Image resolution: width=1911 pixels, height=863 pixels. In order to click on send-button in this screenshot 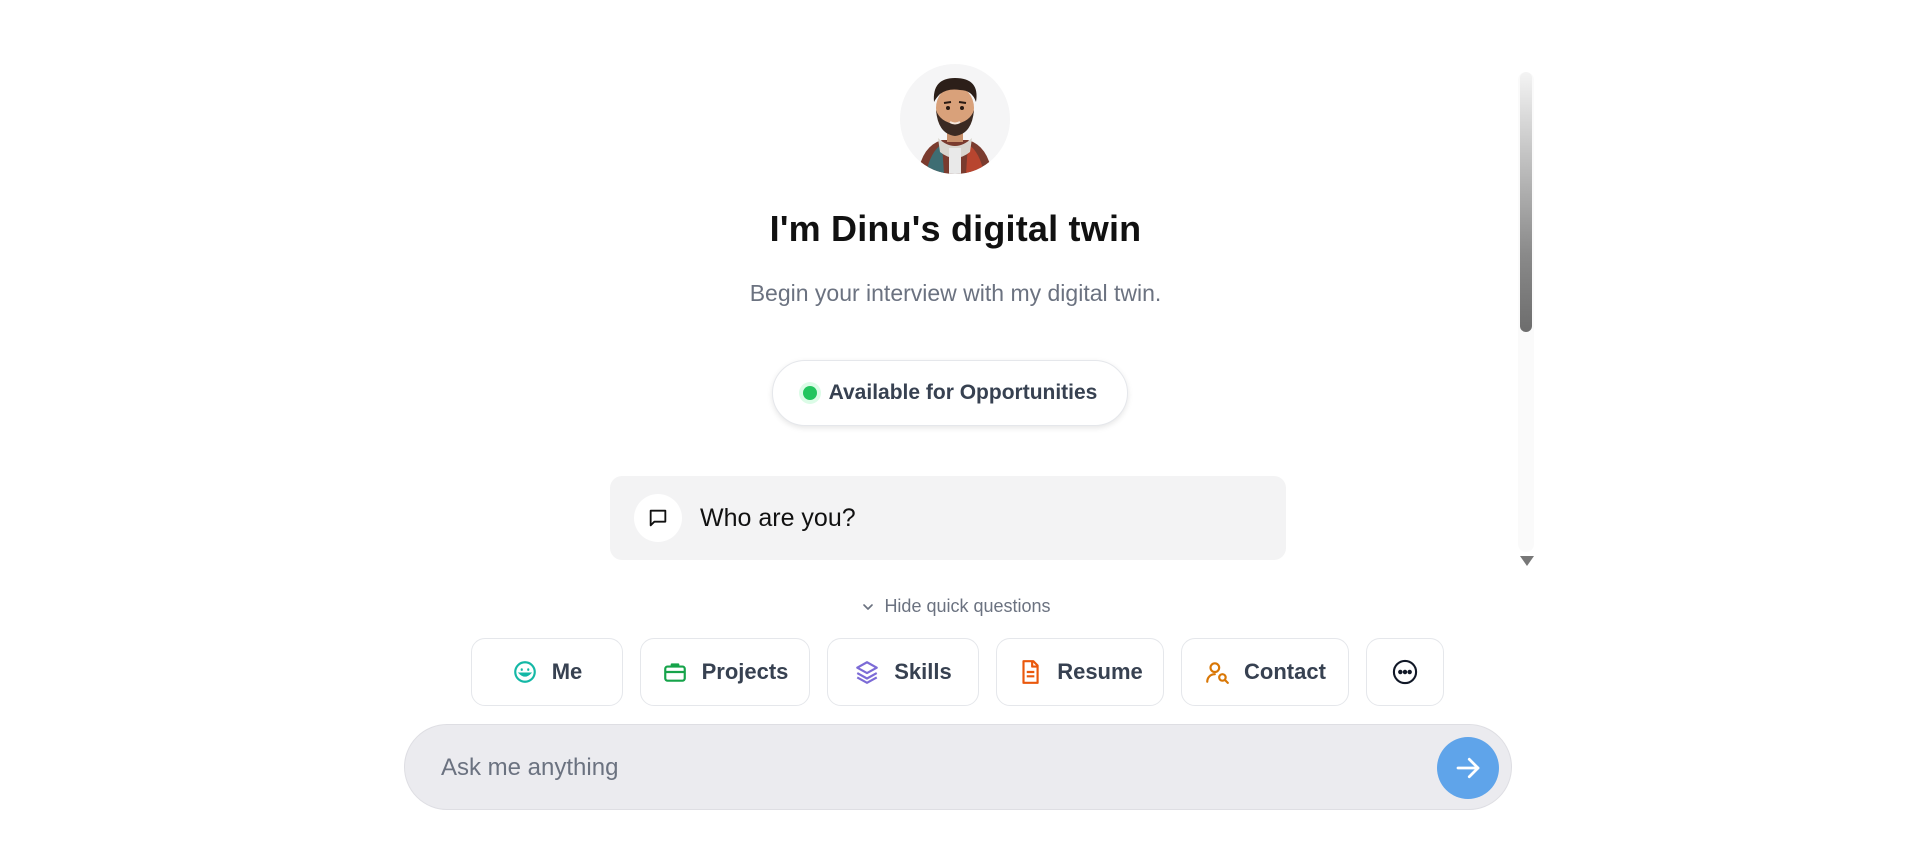, I will do `click(1468, 768)`.